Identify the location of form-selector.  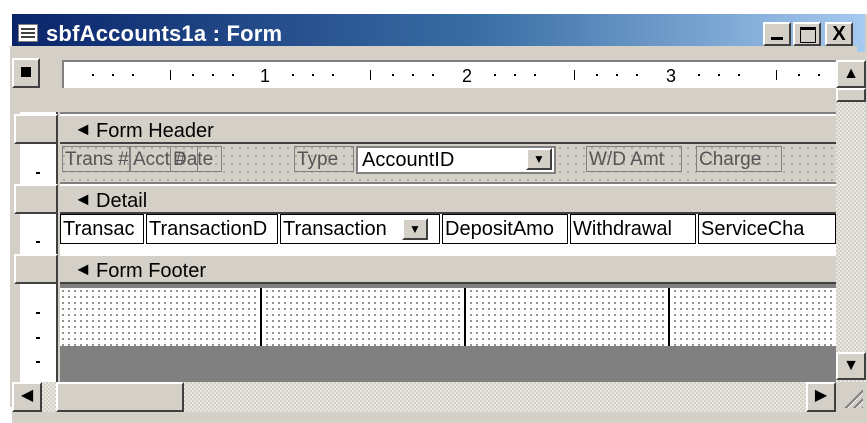
(26, 73).